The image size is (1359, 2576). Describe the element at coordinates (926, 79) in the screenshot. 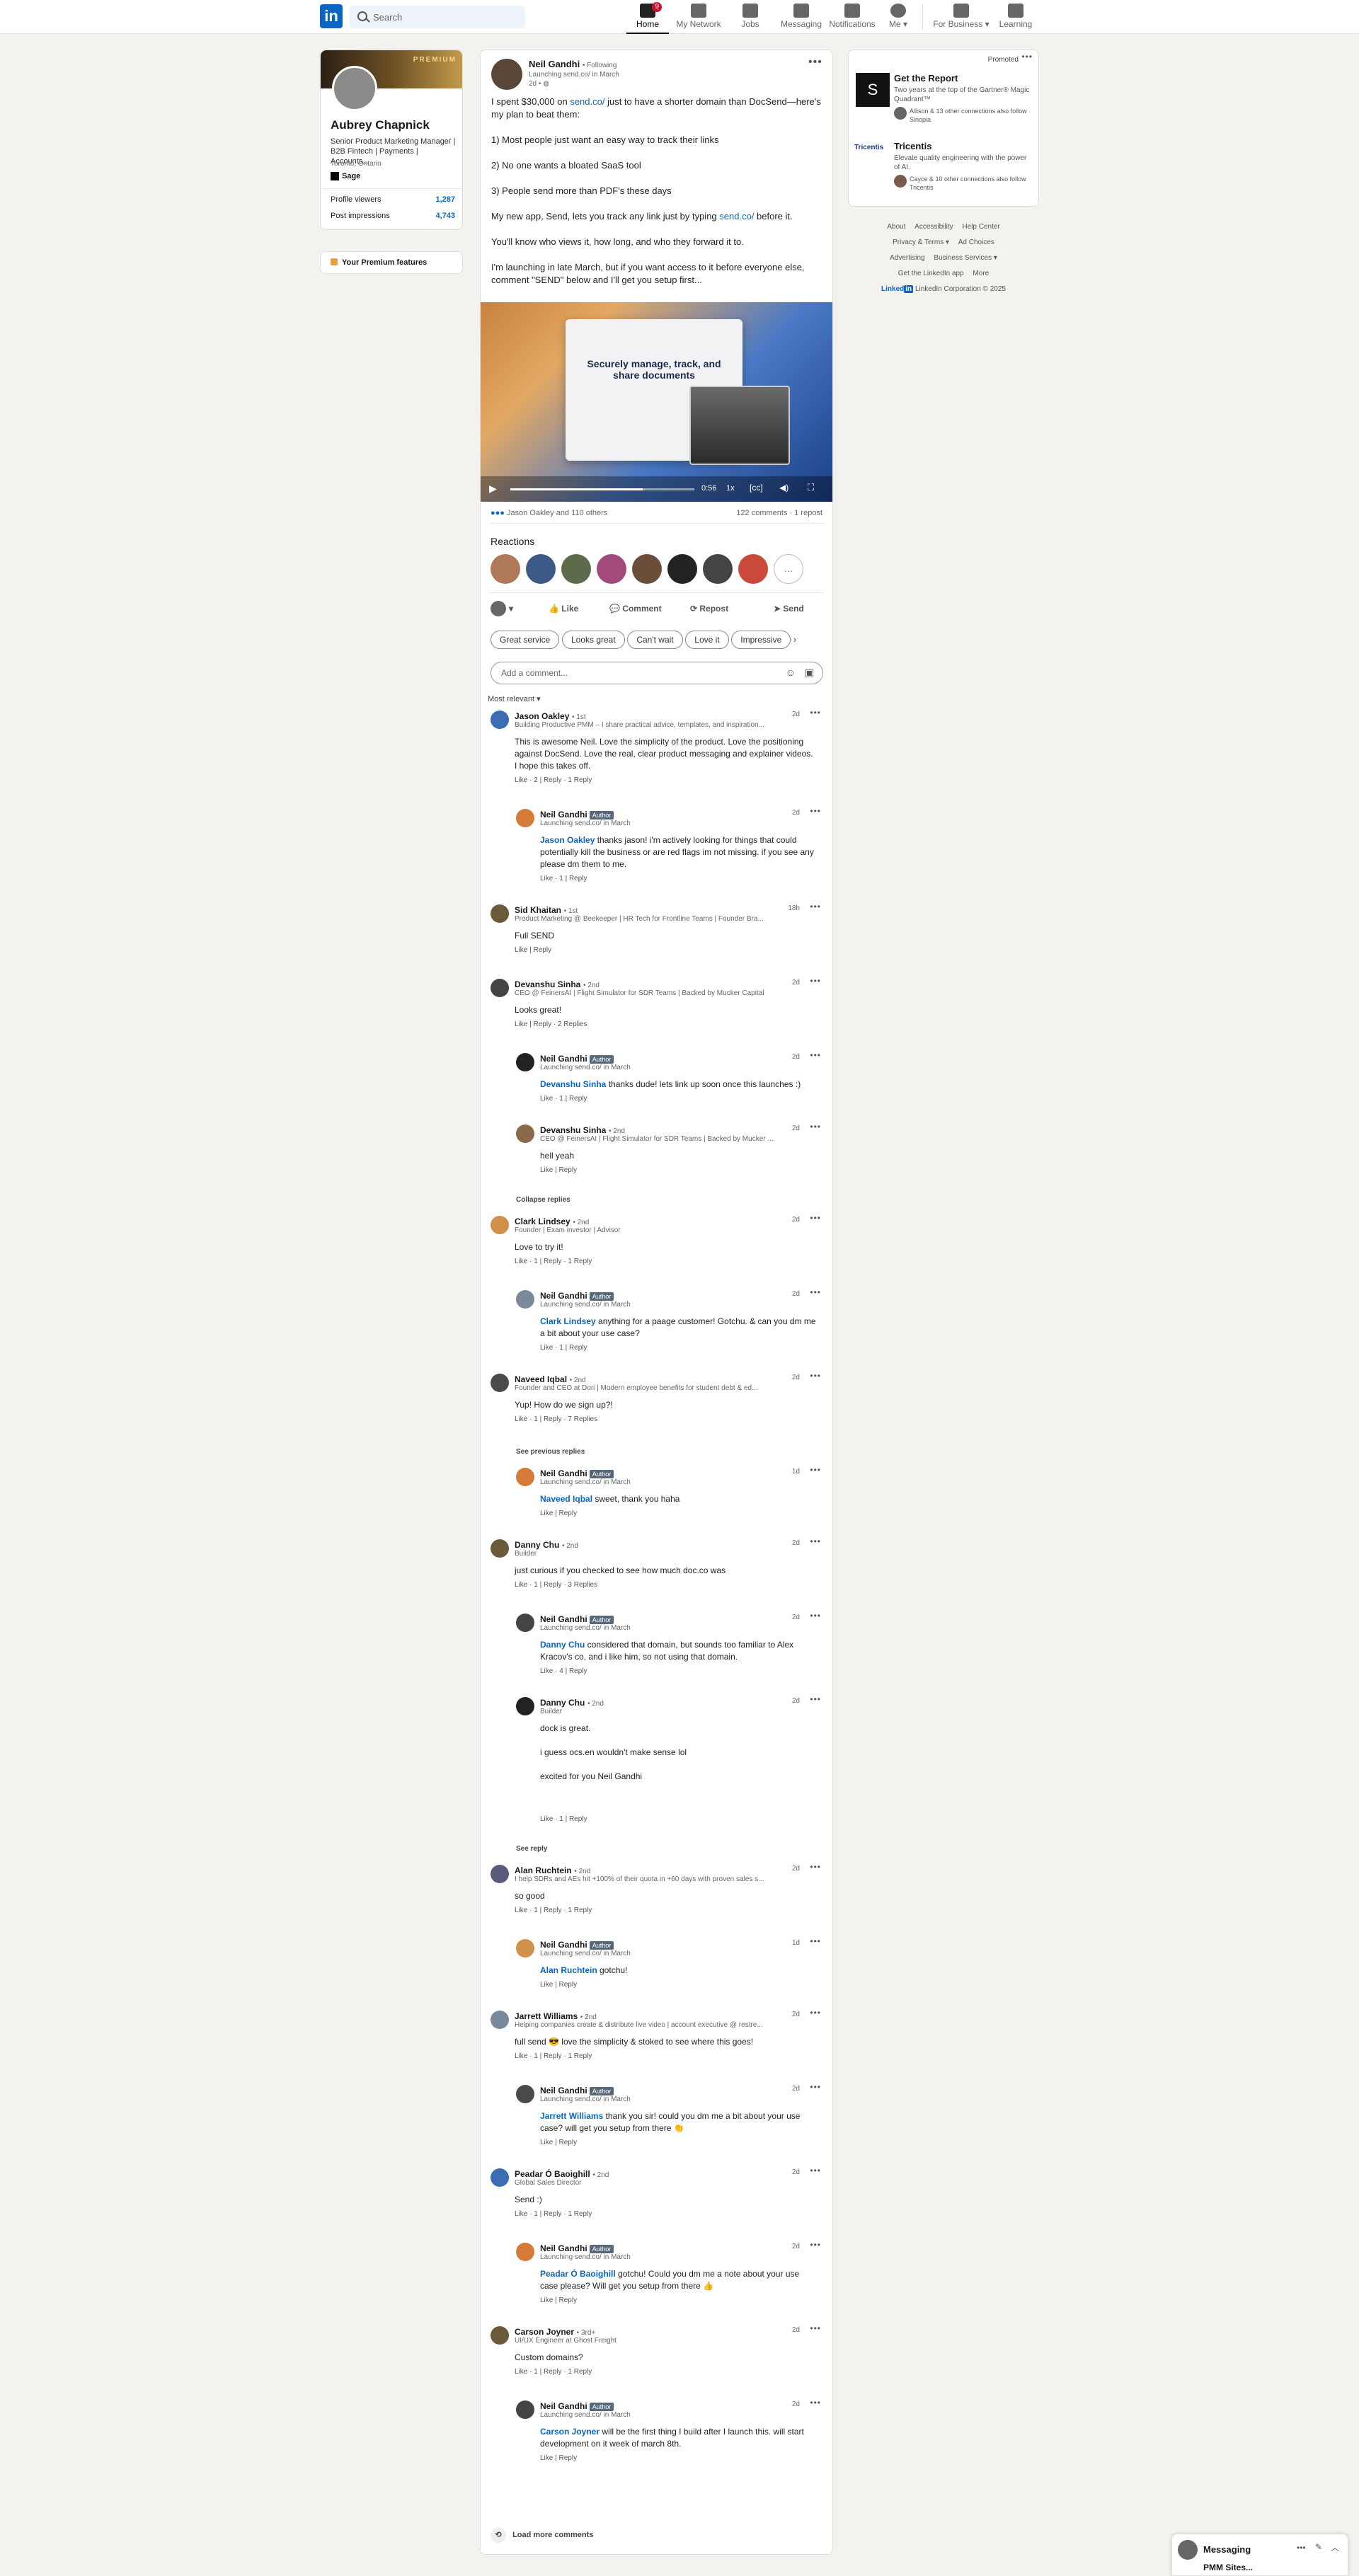

I see `ad-title: Get the Report` at that location.